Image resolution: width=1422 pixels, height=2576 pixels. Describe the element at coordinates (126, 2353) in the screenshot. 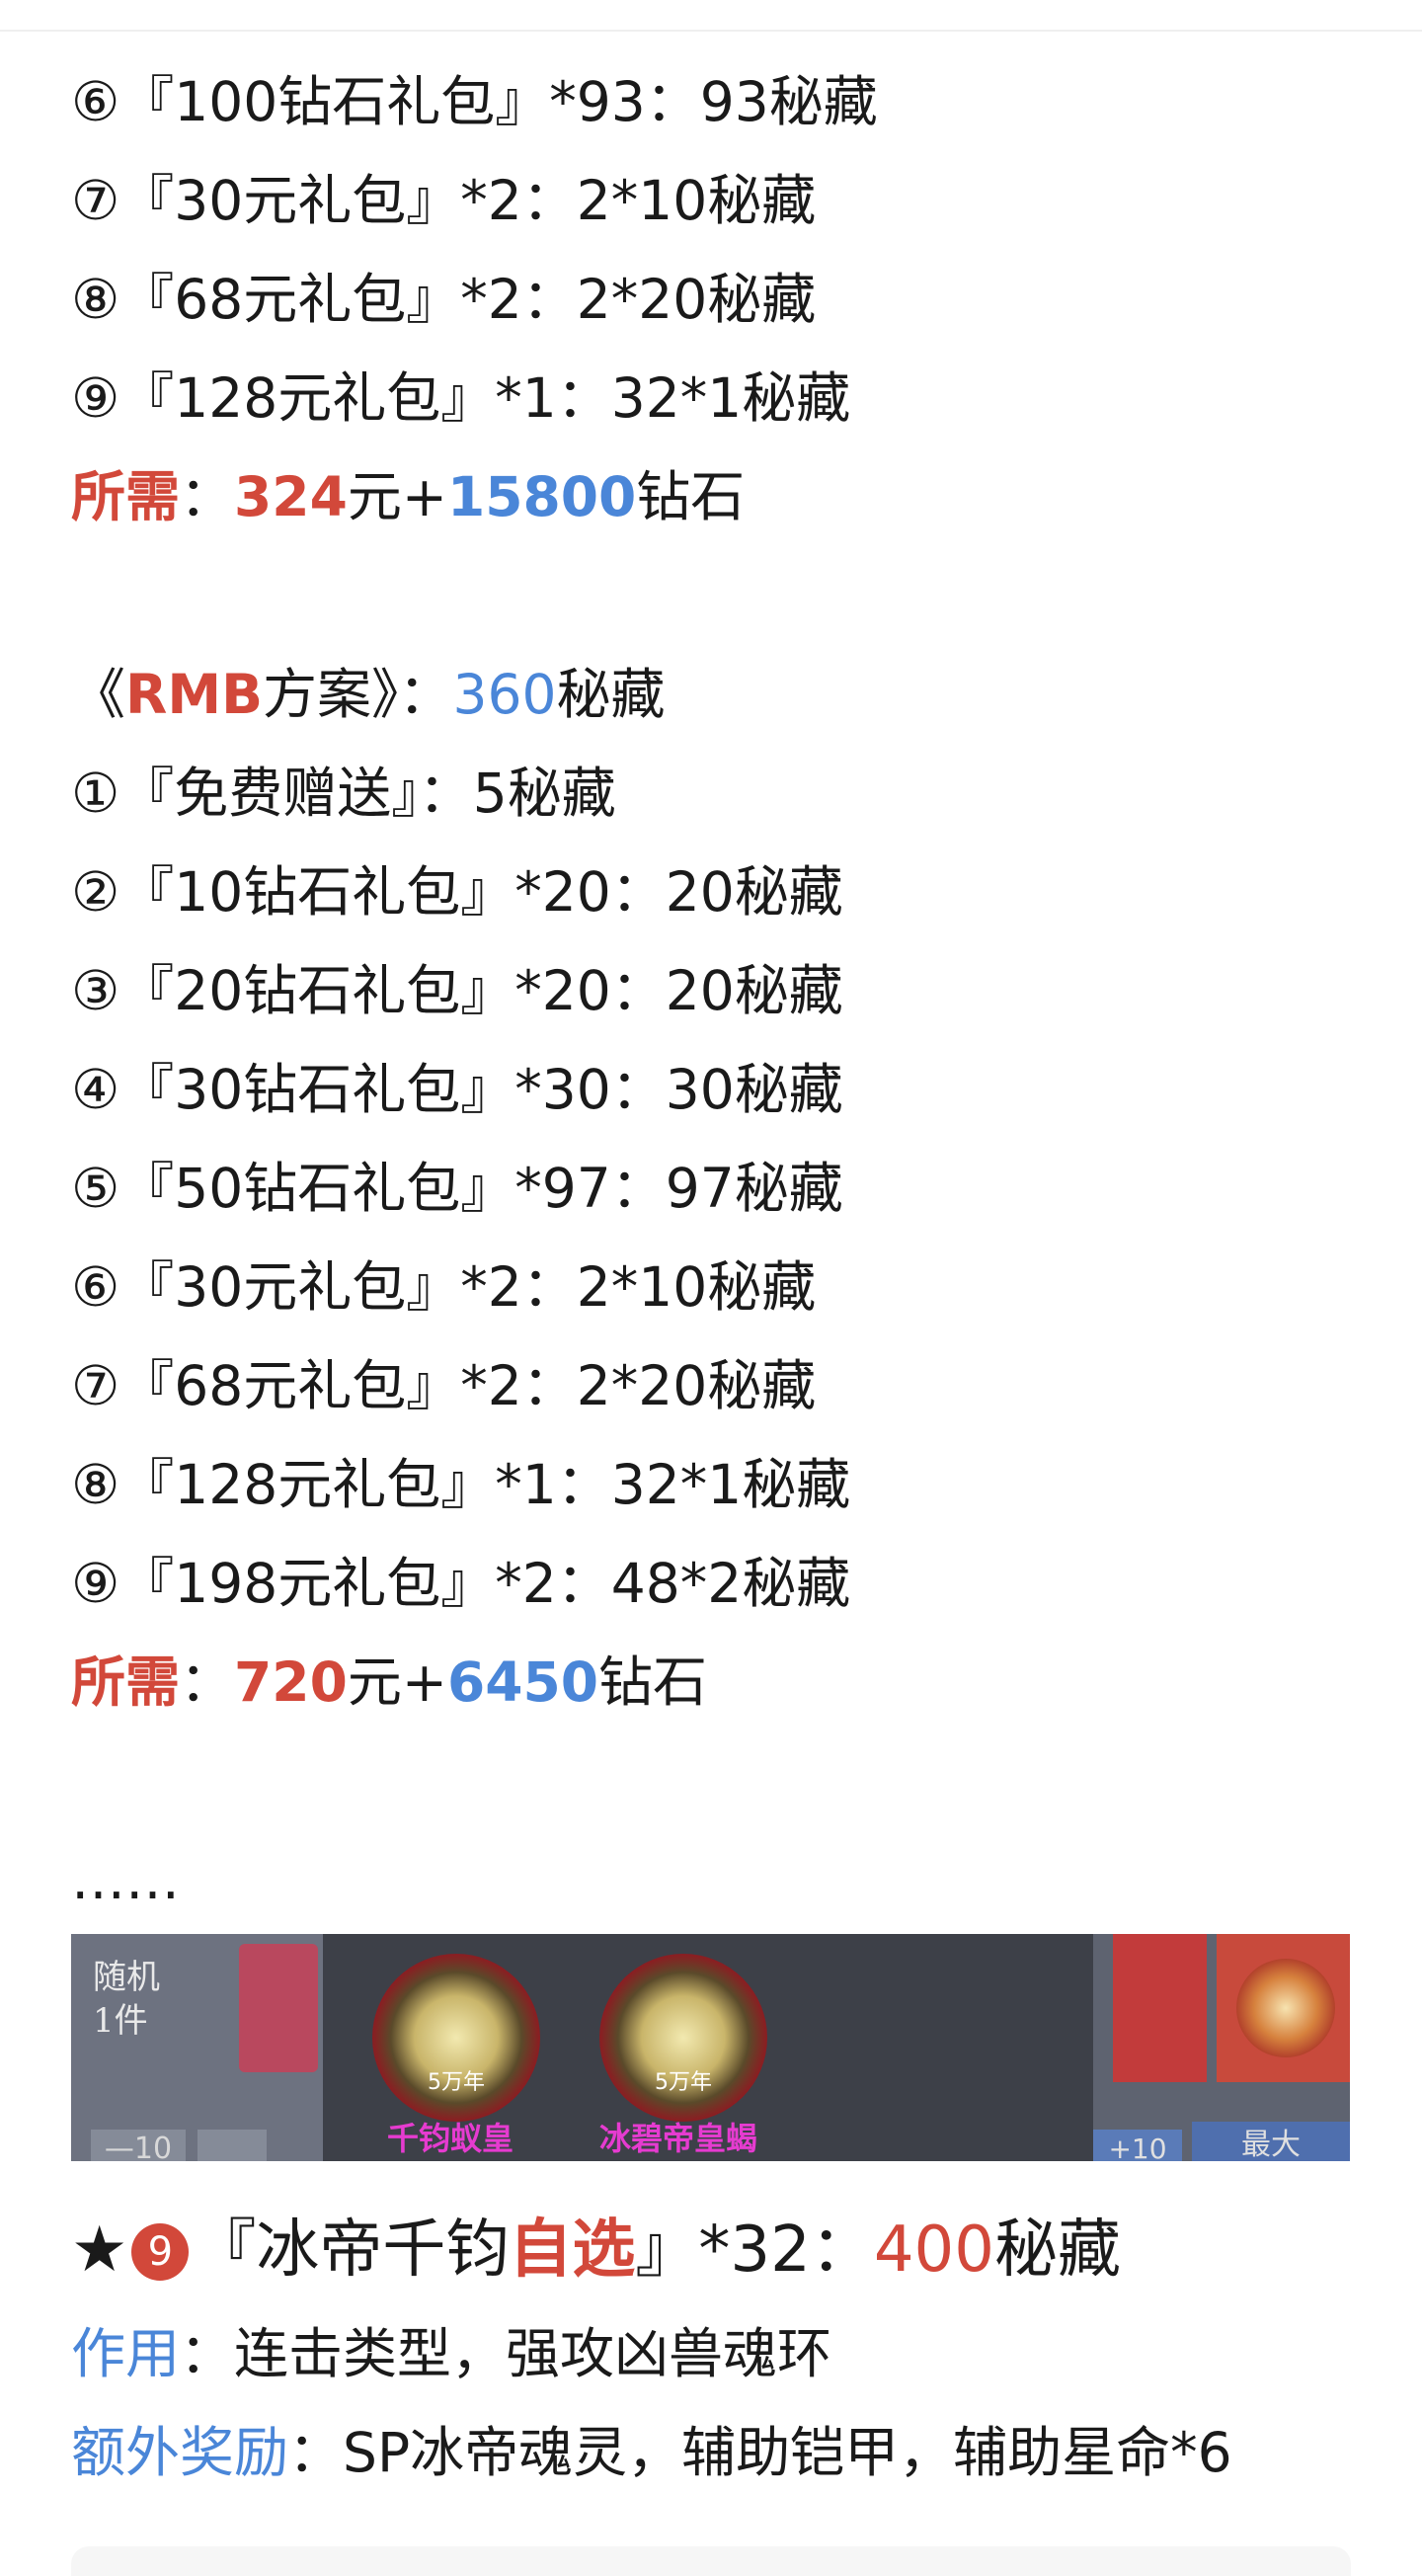

I see `effect-label: 作用` at that location.